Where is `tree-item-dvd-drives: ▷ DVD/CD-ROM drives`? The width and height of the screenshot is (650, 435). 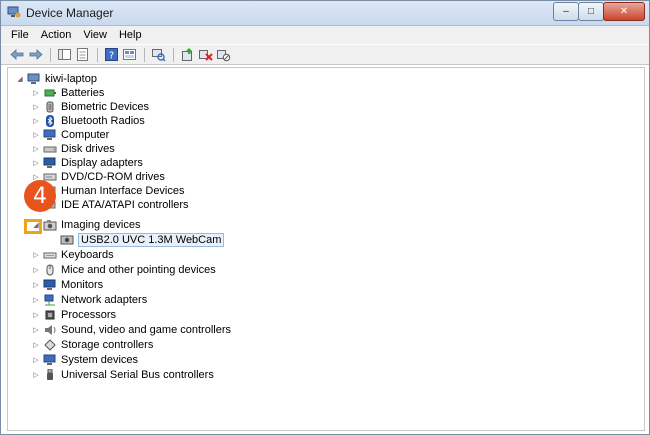 tree-item-dvd-drives: ▷ DVD/CD-ROM drives is located at coordinates (98, 177).